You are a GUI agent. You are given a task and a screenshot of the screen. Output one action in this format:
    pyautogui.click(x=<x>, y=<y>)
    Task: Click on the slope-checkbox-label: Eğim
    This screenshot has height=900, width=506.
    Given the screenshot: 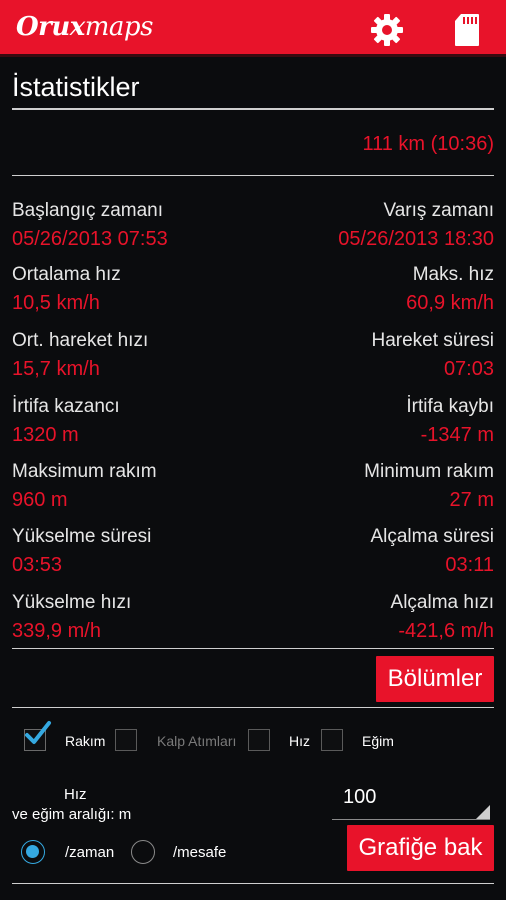 What is the action you would take?
    pyautogui.click(x=378, y=741)
    